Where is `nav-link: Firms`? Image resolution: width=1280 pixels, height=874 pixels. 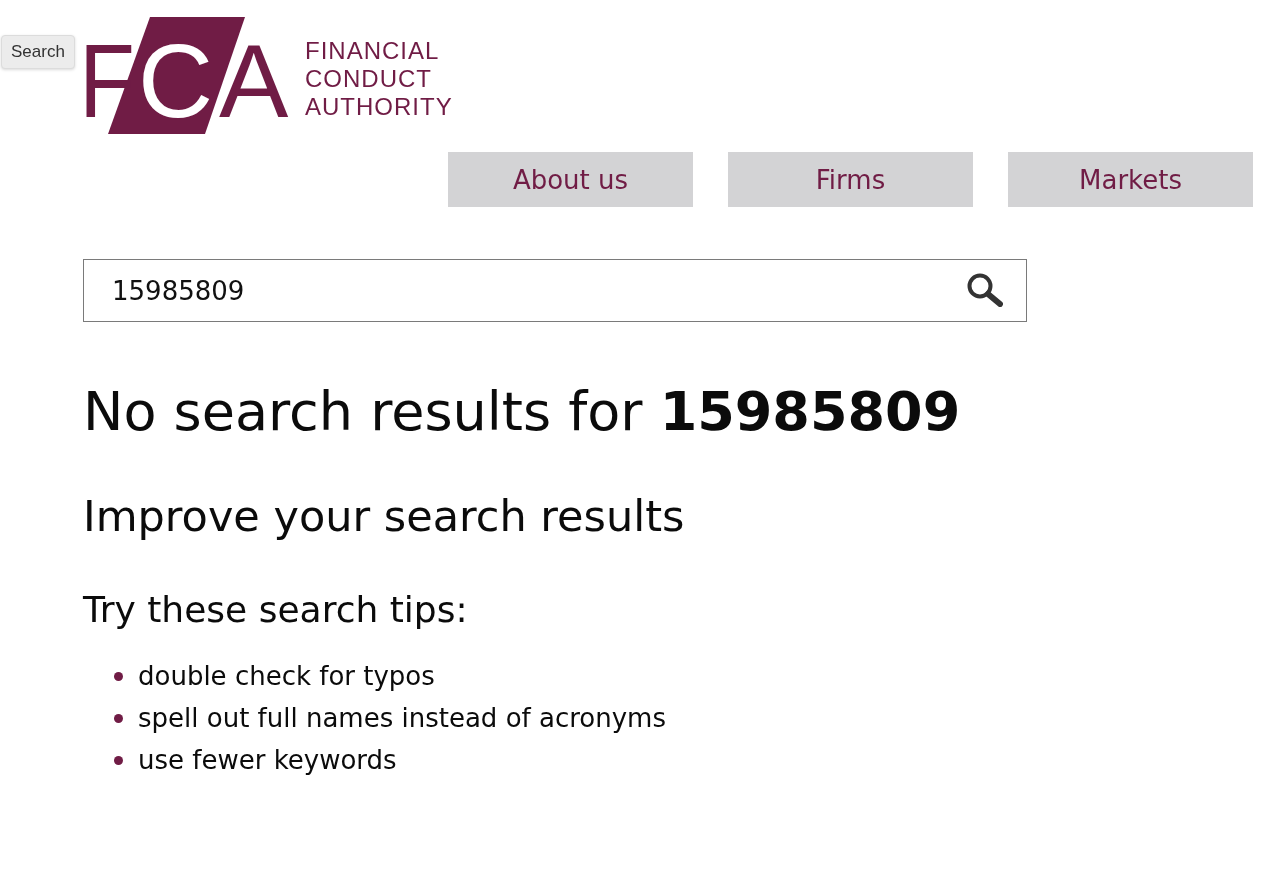 nav-link: Firms is located at coordinates (850, 179).